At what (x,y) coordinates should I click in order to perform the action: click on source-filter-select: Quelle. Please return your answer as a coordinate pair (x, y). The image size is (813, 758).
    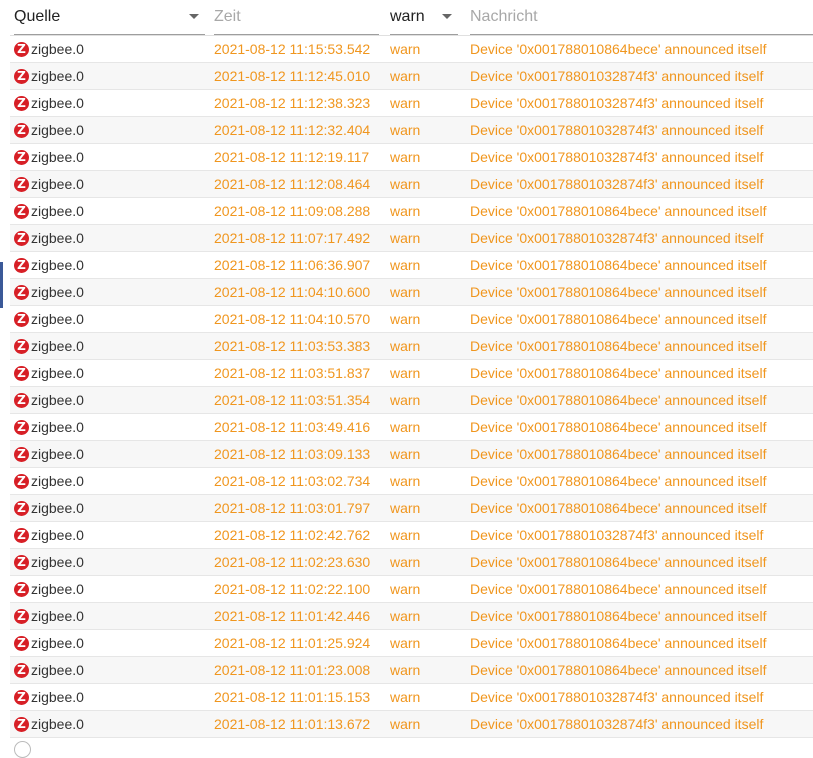
    Looking at the image, I should click on (109, 17).